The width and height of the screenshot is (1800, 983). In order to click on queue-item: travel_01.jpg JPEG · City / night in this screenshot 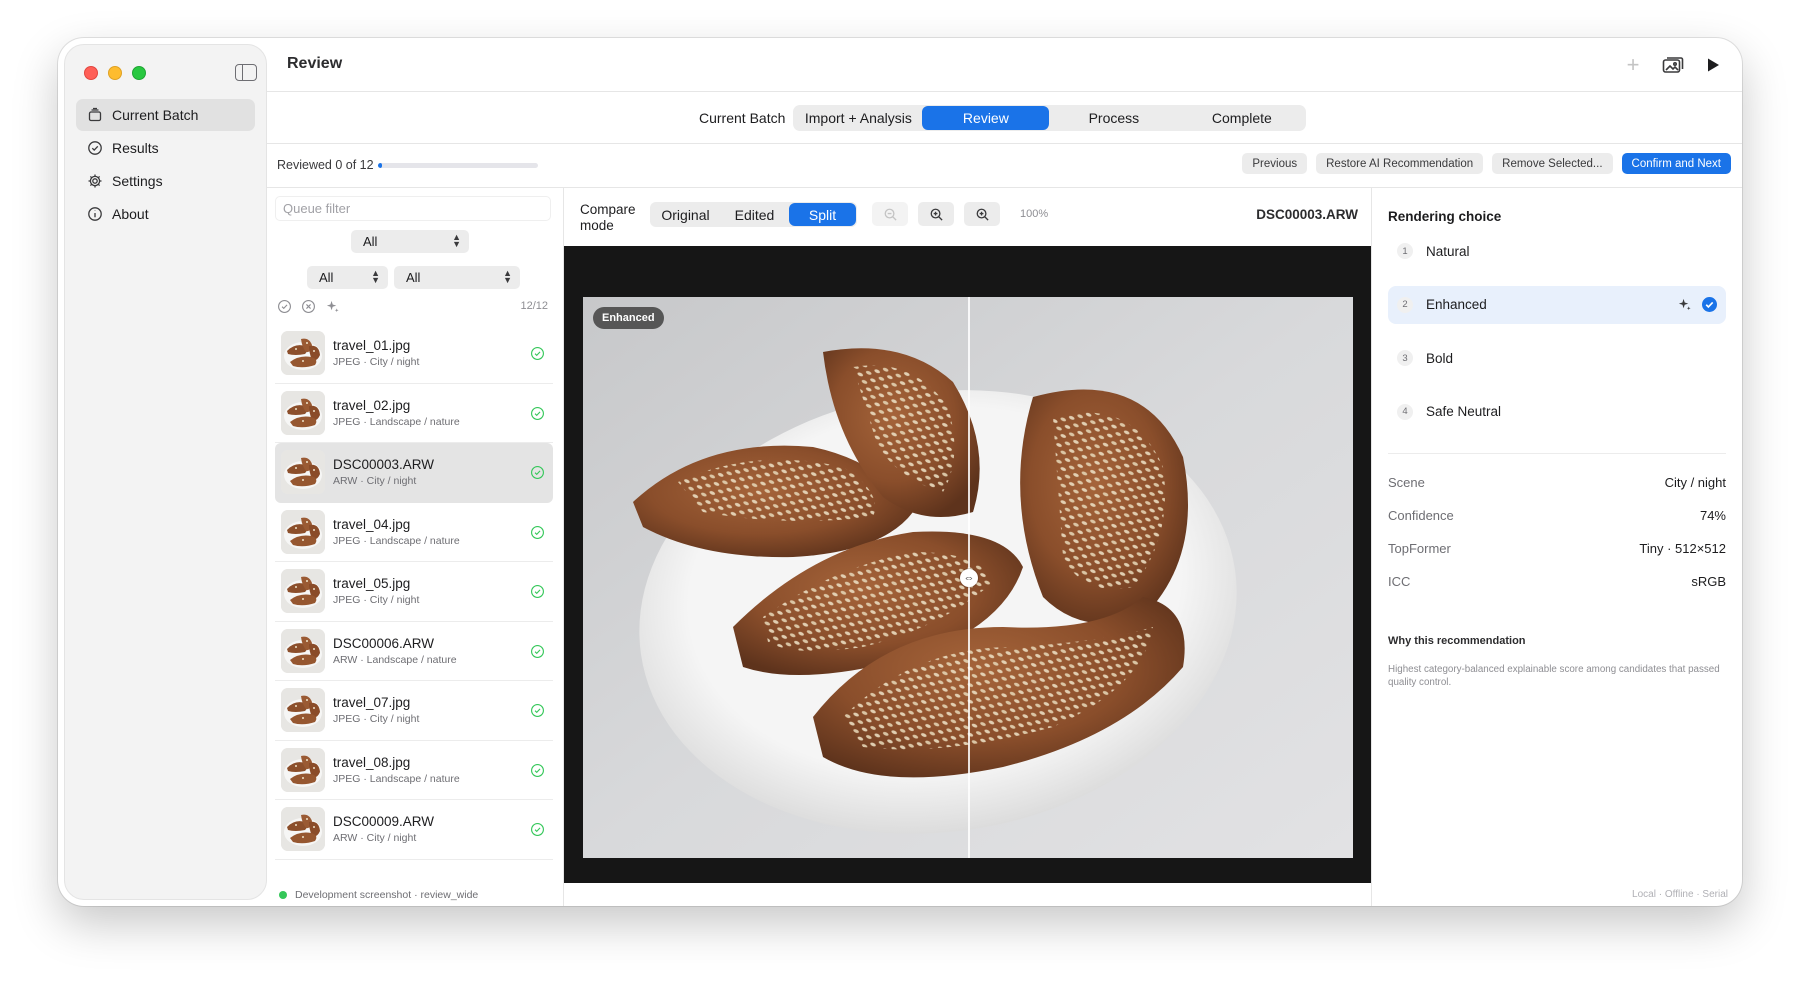, I will do `click(414, 354)`.